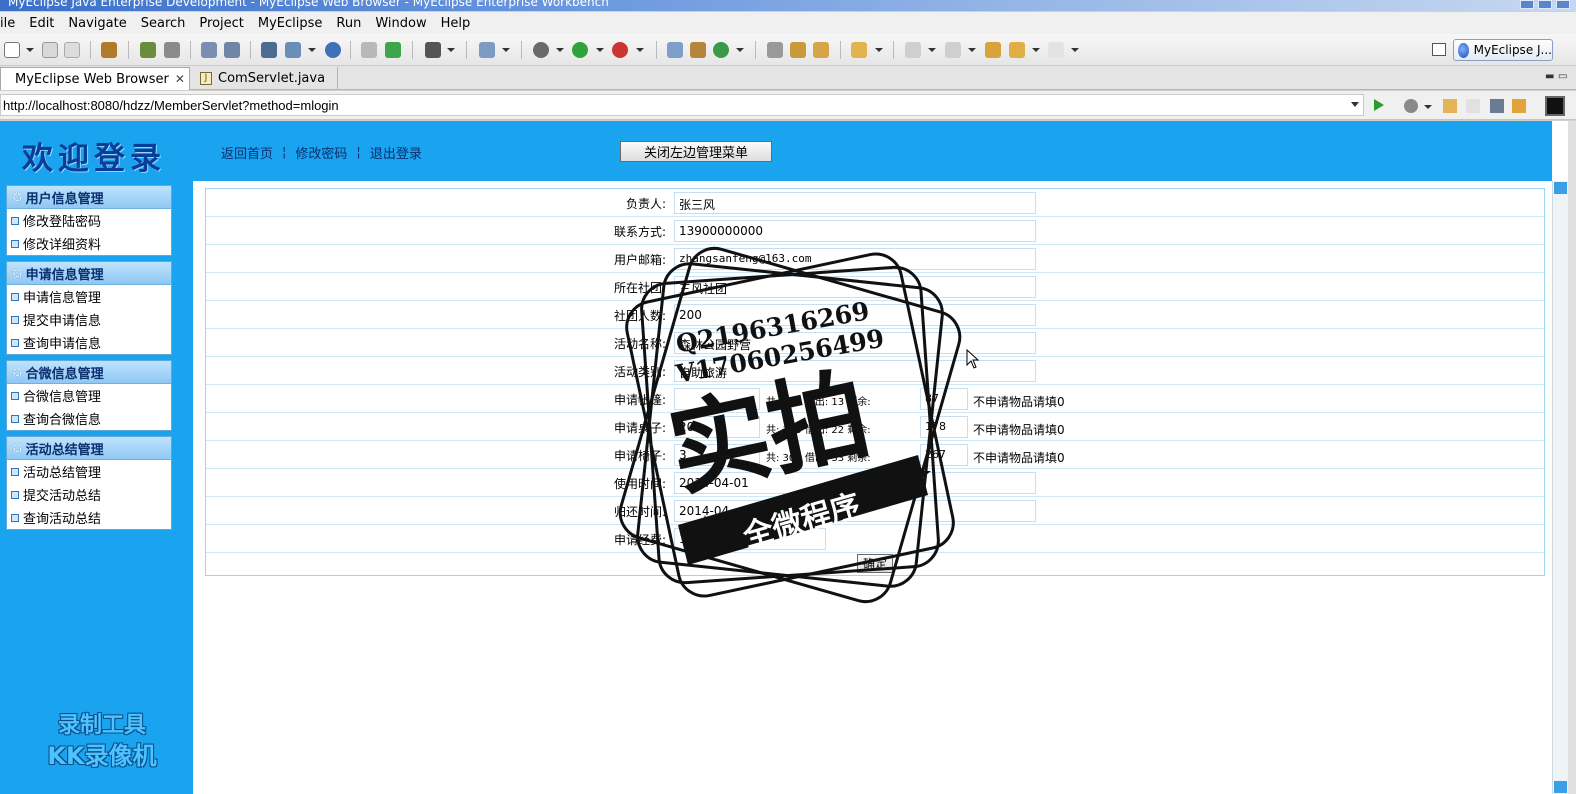 Image resolution: width=1576 pixels, height=794 pixels. What do you see at coordinates (1527, 4) in the screenshot?
I see `minimize-button` at bounding box center [1527, 4].